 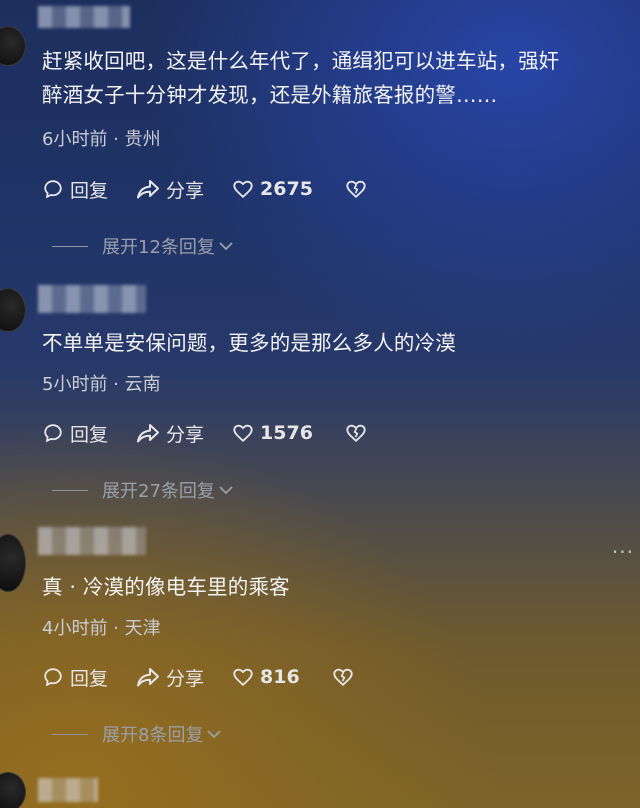 I want to click on comment-text: 不单单是安保问题，更多的是那么多人的冷漠, so click(x=337, y=343).